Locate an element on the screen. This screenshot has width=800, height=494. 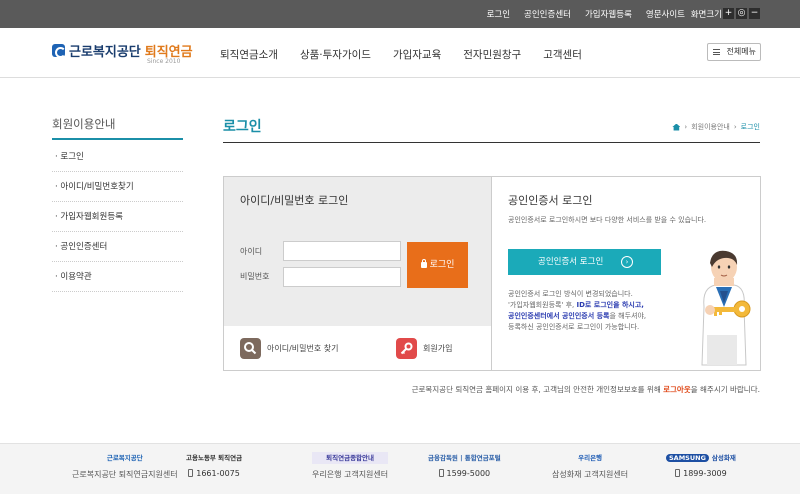
cert-login-button: 공인인증서 로그인 › is located at coordinates (584, 262).